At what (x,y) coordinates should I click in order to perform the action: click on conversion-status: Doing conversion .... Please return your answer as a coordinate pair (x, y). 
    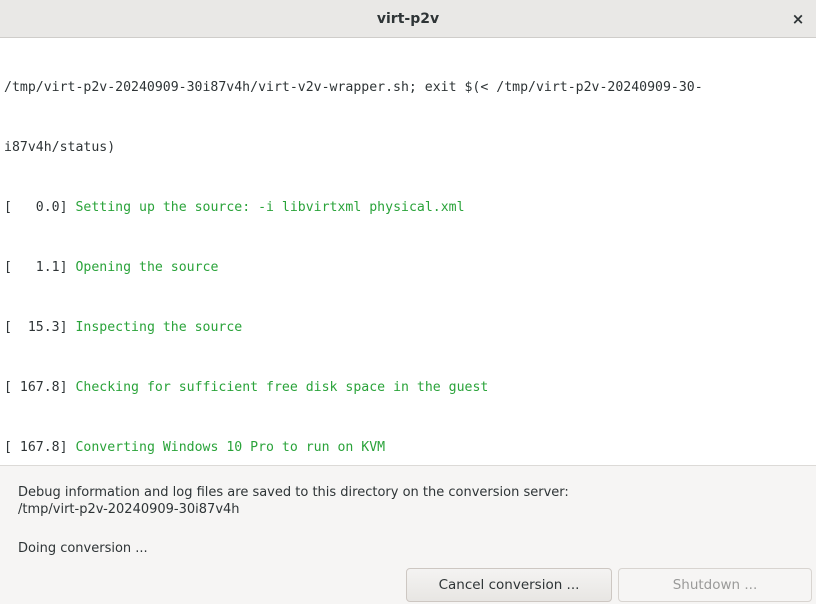
    Looking at the image, I should click on (83, 548).